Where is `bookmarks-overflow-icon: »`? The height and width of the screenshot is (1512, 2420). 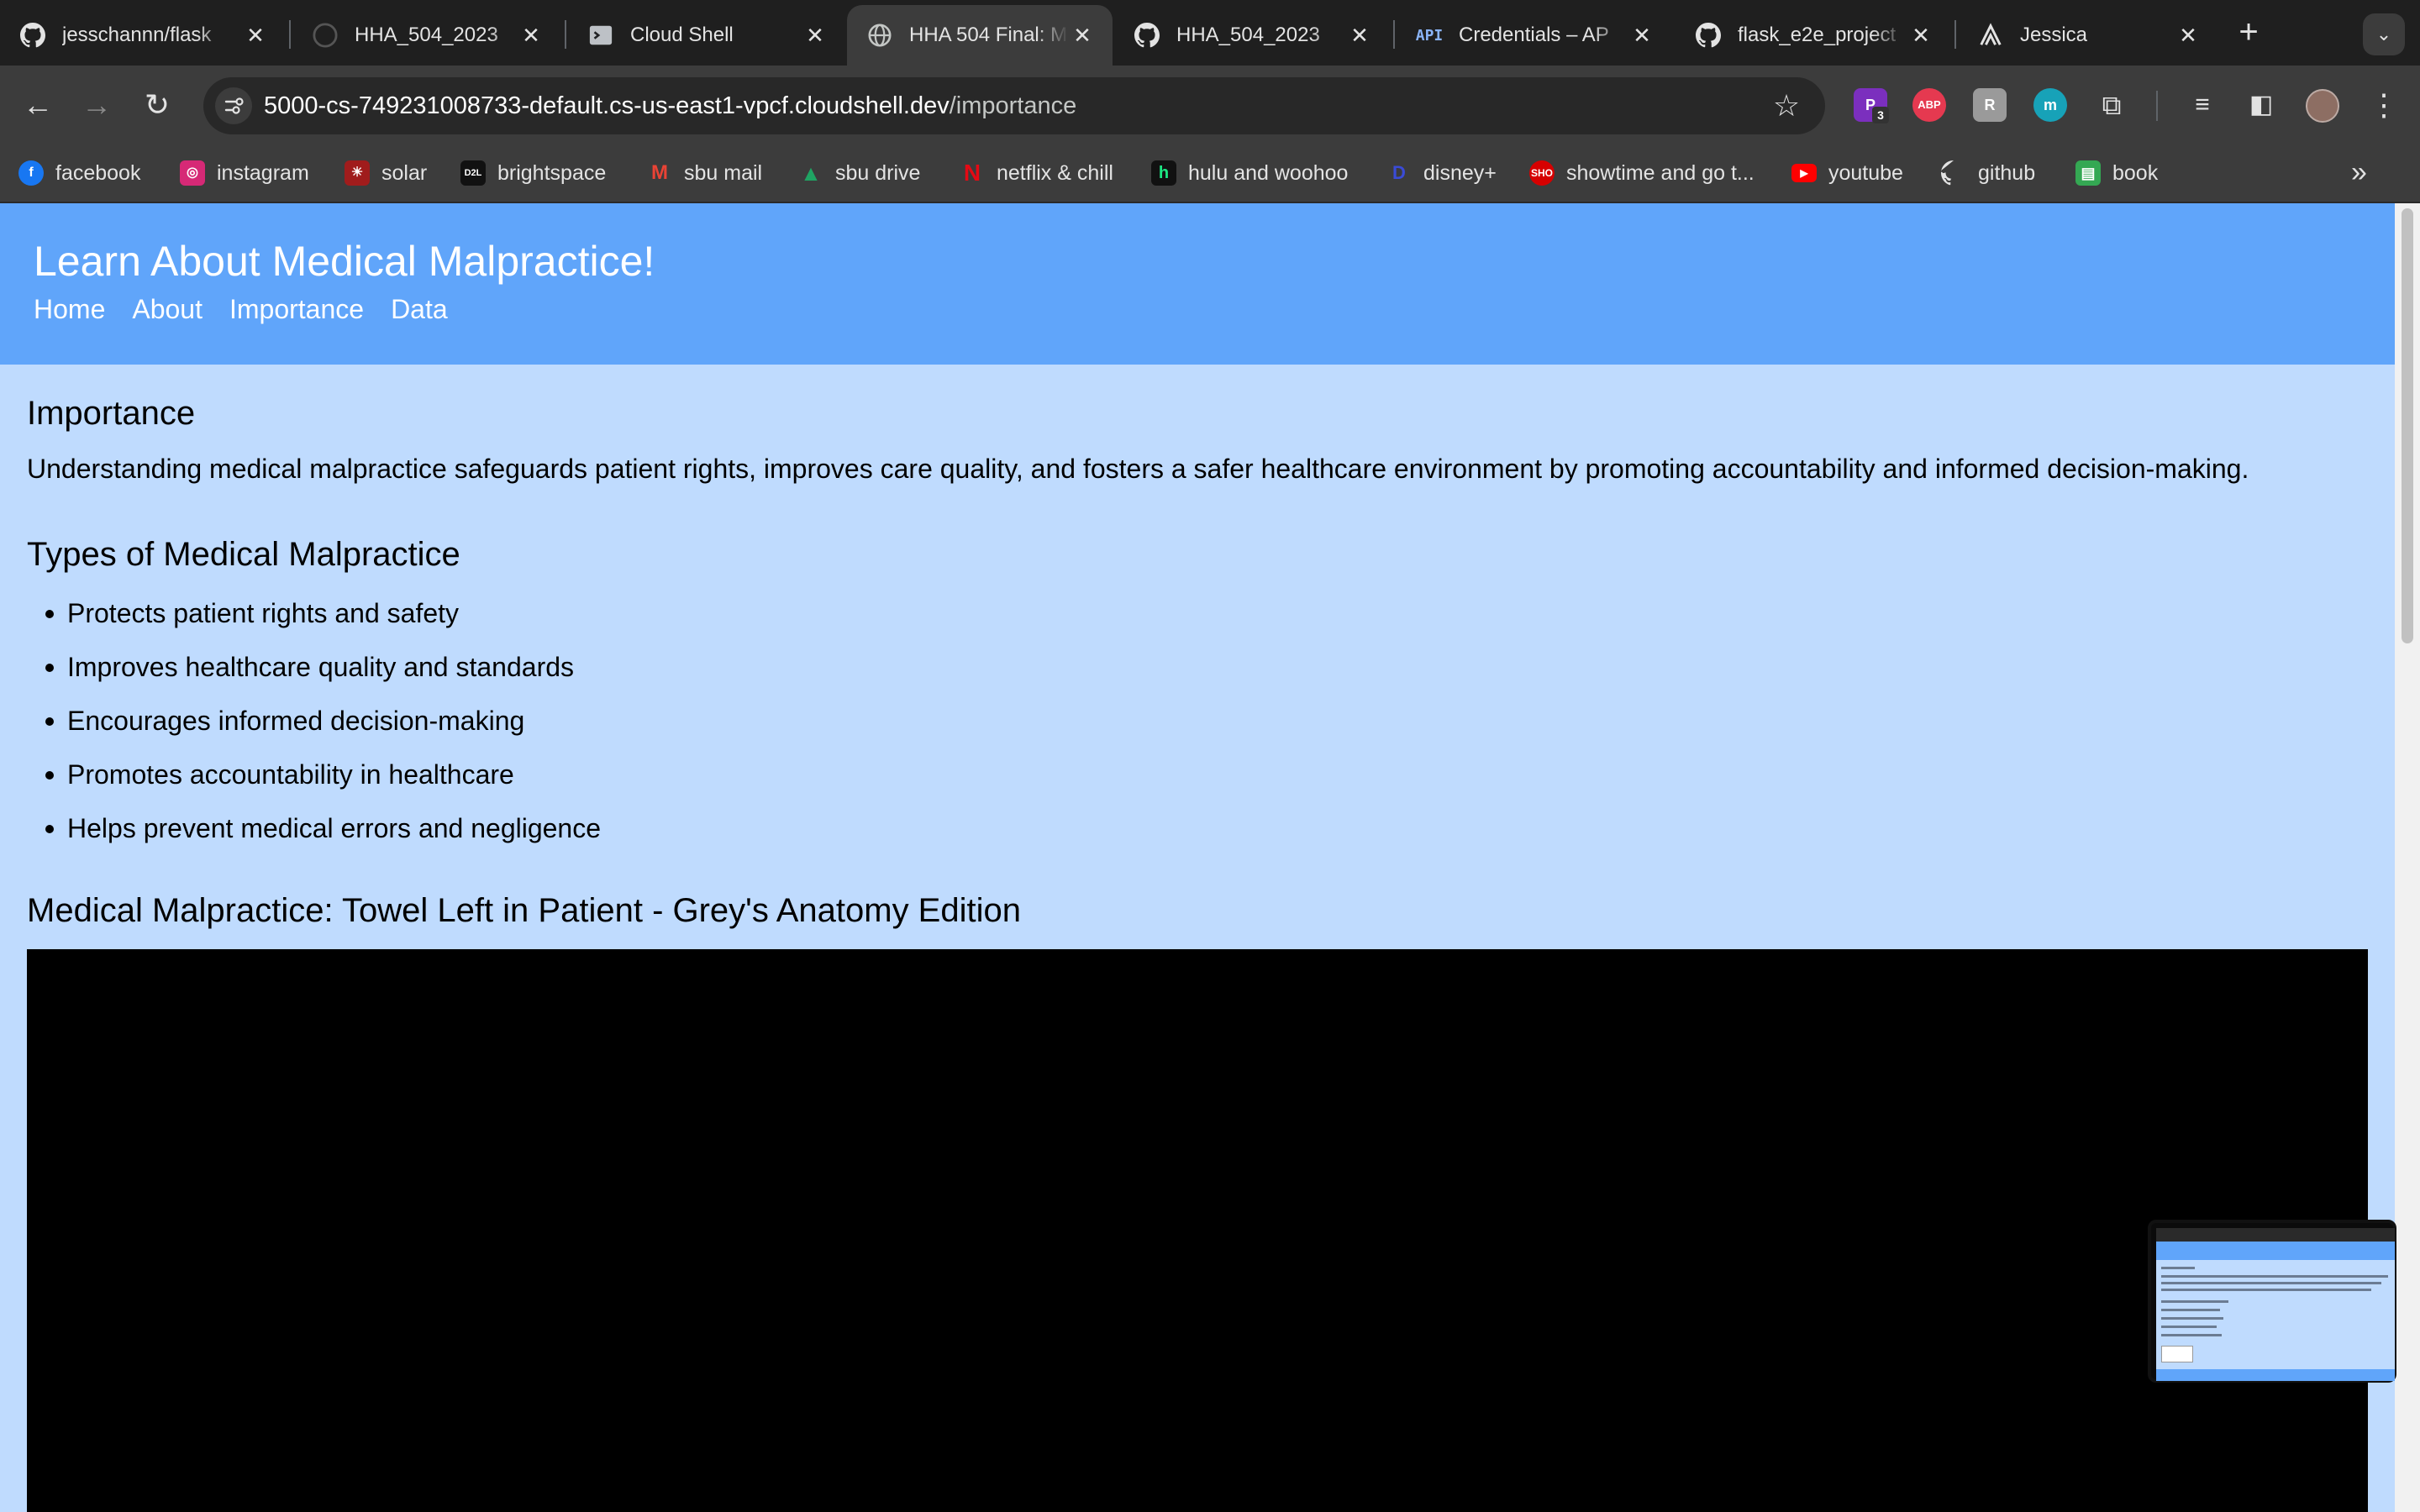 bookmarks-overflow-icon: » is located at coordinates (2359, 172).